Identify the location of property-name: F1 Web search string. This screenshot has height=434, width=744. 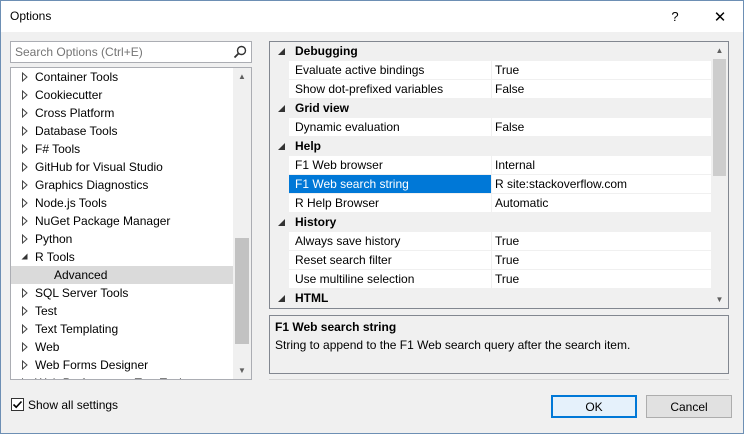
(390, 184).